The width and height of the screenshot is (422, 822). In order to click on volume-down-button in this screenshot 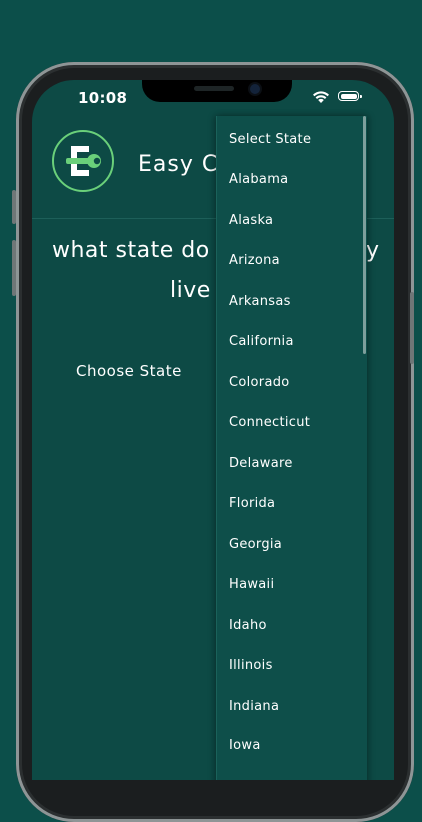, I will do `click(14, 268)`.